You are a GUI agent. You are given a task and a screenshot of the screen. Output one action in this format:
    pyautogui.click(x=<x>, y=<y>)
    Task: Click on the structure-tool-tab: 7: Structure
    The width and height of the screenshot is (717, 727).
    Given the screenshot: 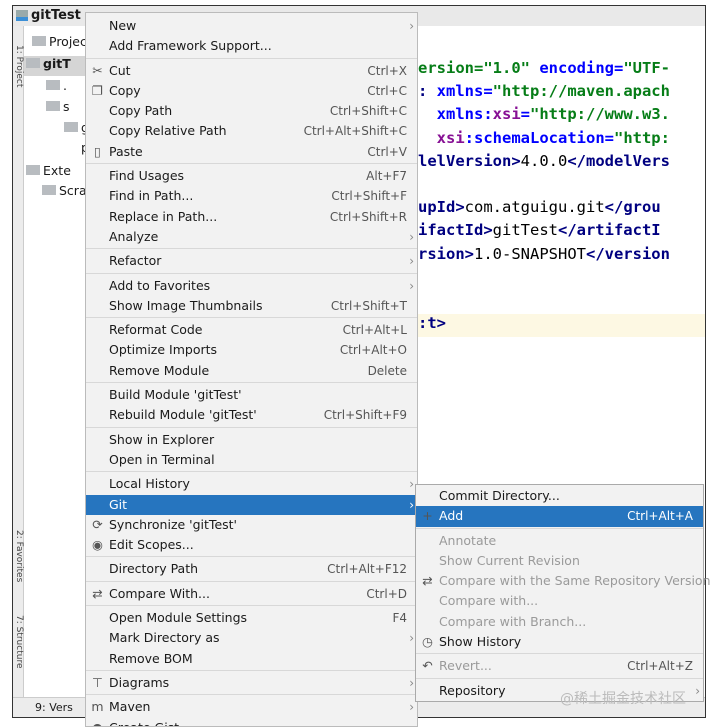 What is the action you would take?
    pyautogui.click(x=19, y=642)
    